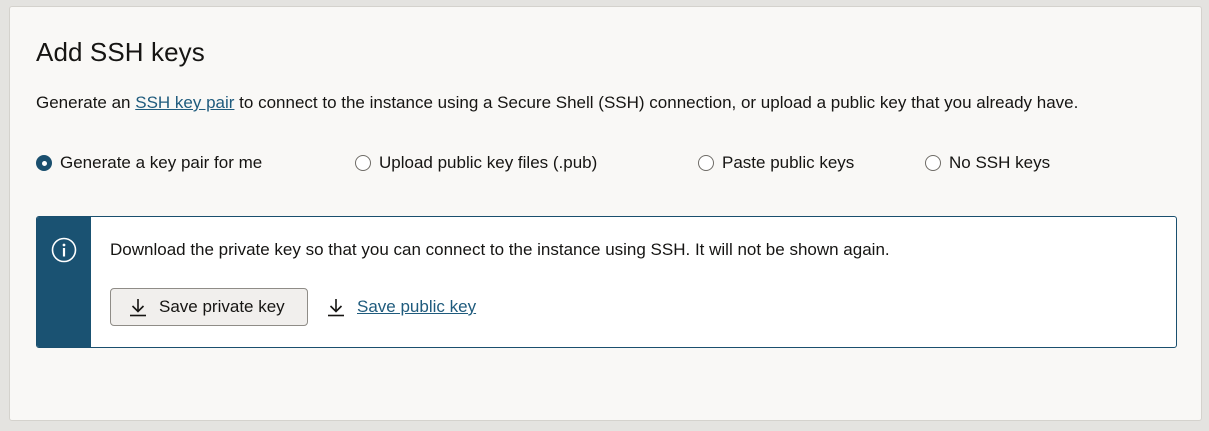  What do you see at coordinates (184, 102) in the screenshot?
I see `ssh-key-pair-link: SSH key pair` at bounding box center [184, 102].